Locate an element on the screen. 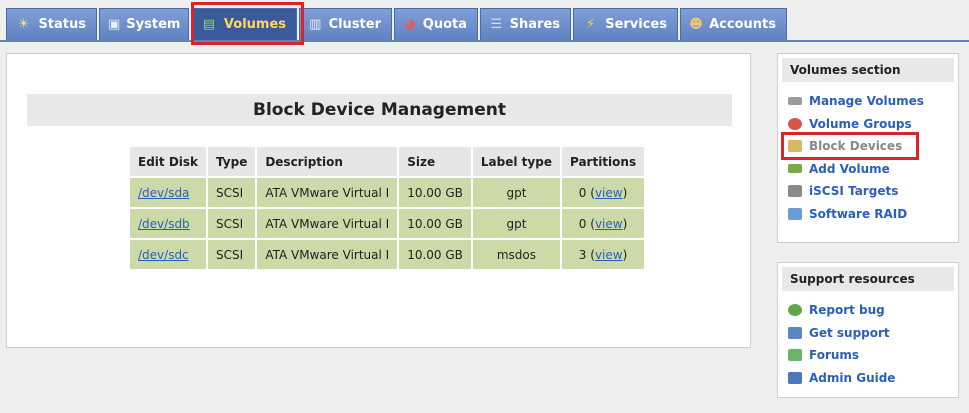  monitor-icon: ▣ is located at coordinates (114, 24).